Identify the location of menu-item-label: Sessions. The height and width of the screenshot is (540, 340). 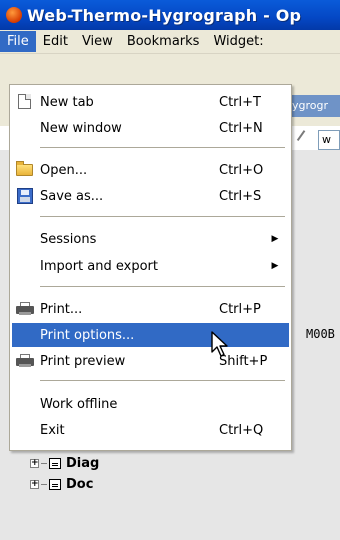
(68, 239).